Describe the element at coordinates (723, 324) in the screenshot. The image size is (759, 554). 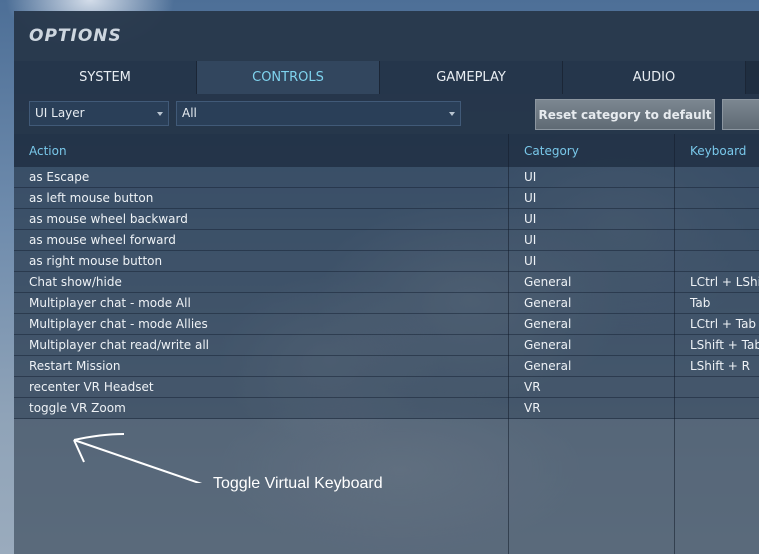
I see `cell-keyboard: LCtrl + Tab` at that location.